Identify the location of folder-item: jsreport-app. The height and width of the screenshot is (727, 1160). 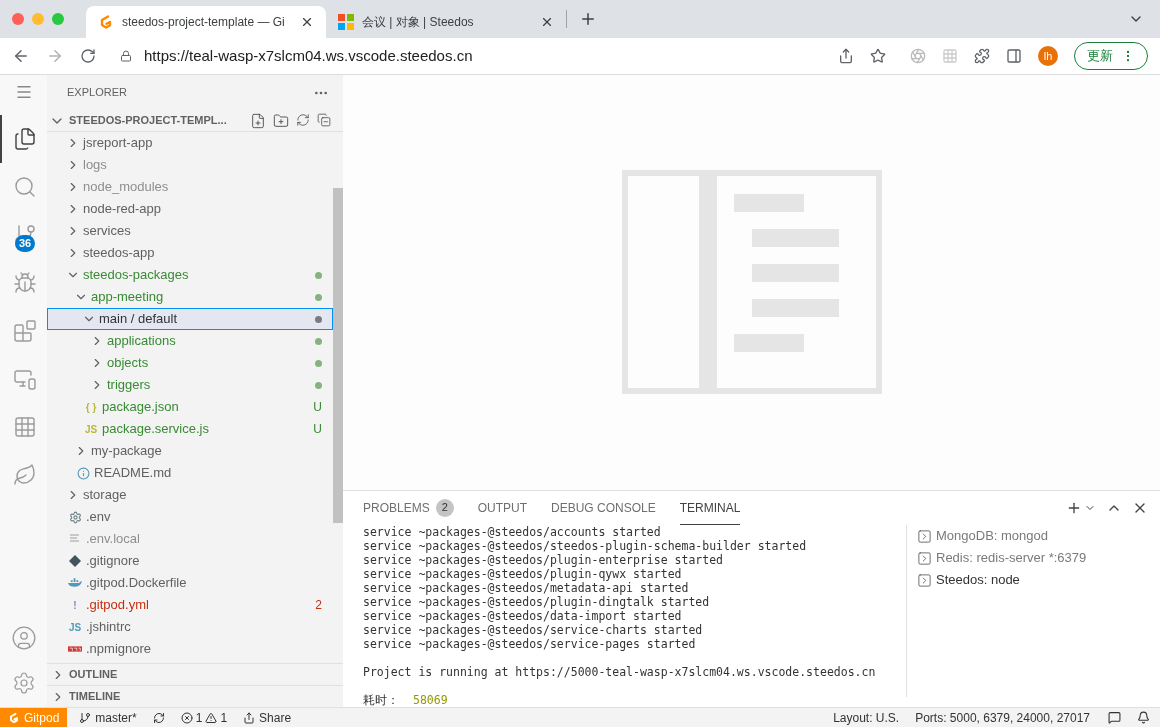
(190, 143).